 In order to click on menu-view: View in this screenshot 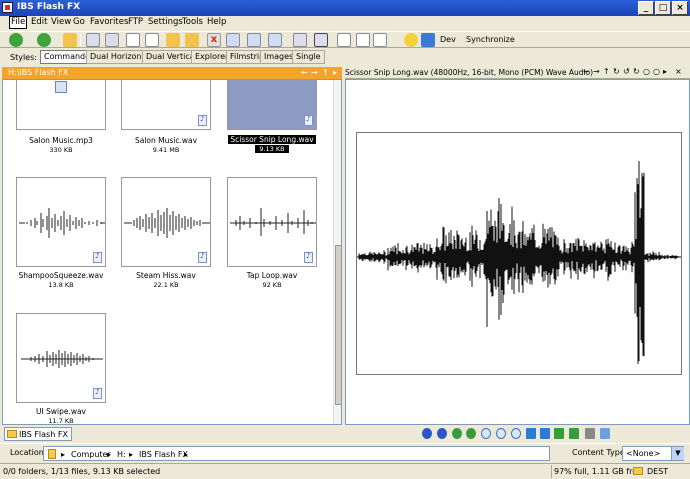, I will do `click(61, 22)`.